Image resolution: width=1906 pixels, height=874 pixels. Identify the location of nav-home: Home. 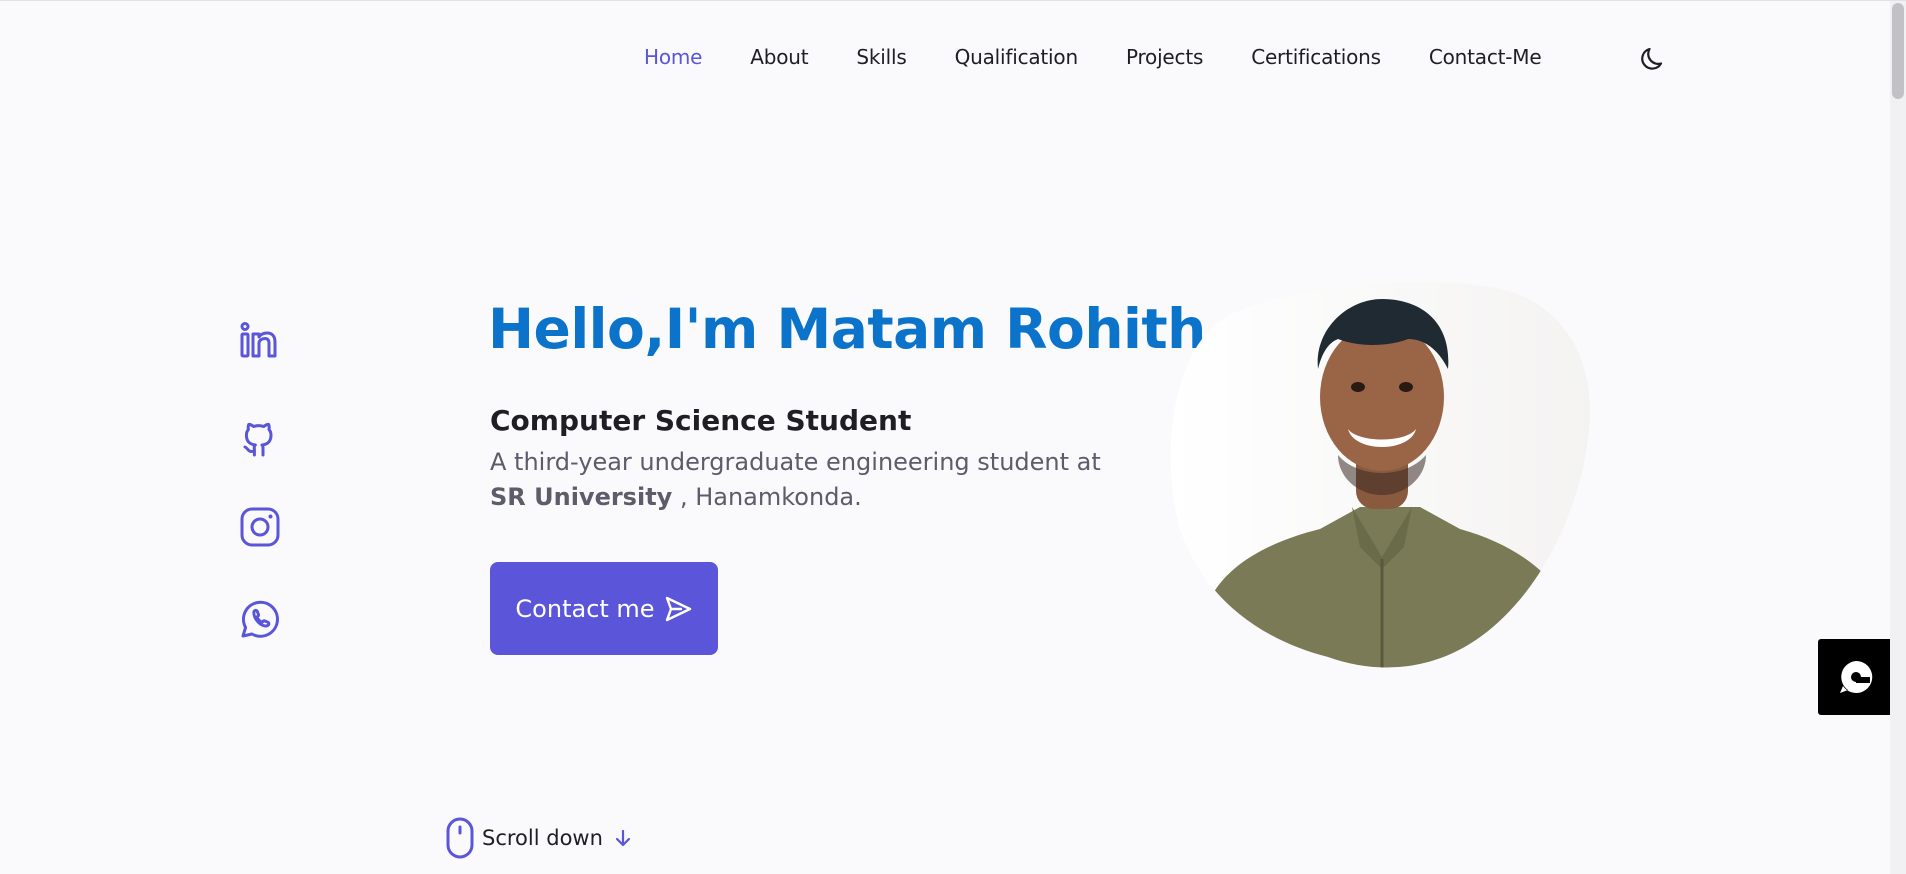
(673, 57).